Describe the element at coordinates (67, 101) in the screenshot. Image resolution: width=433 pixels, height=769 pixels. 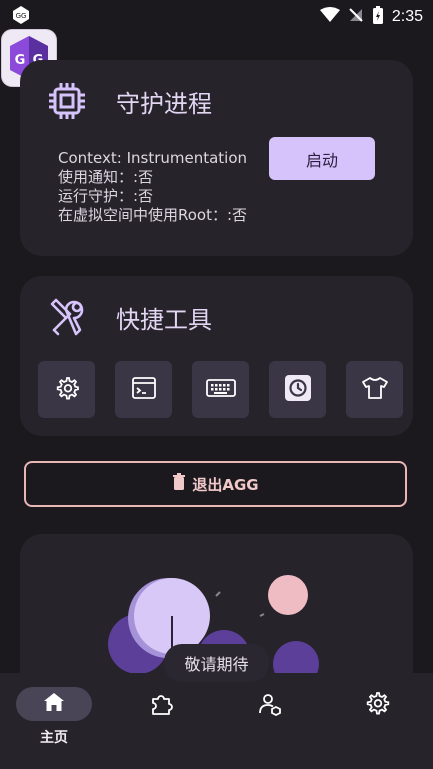
I see `chip-icon` at that location.